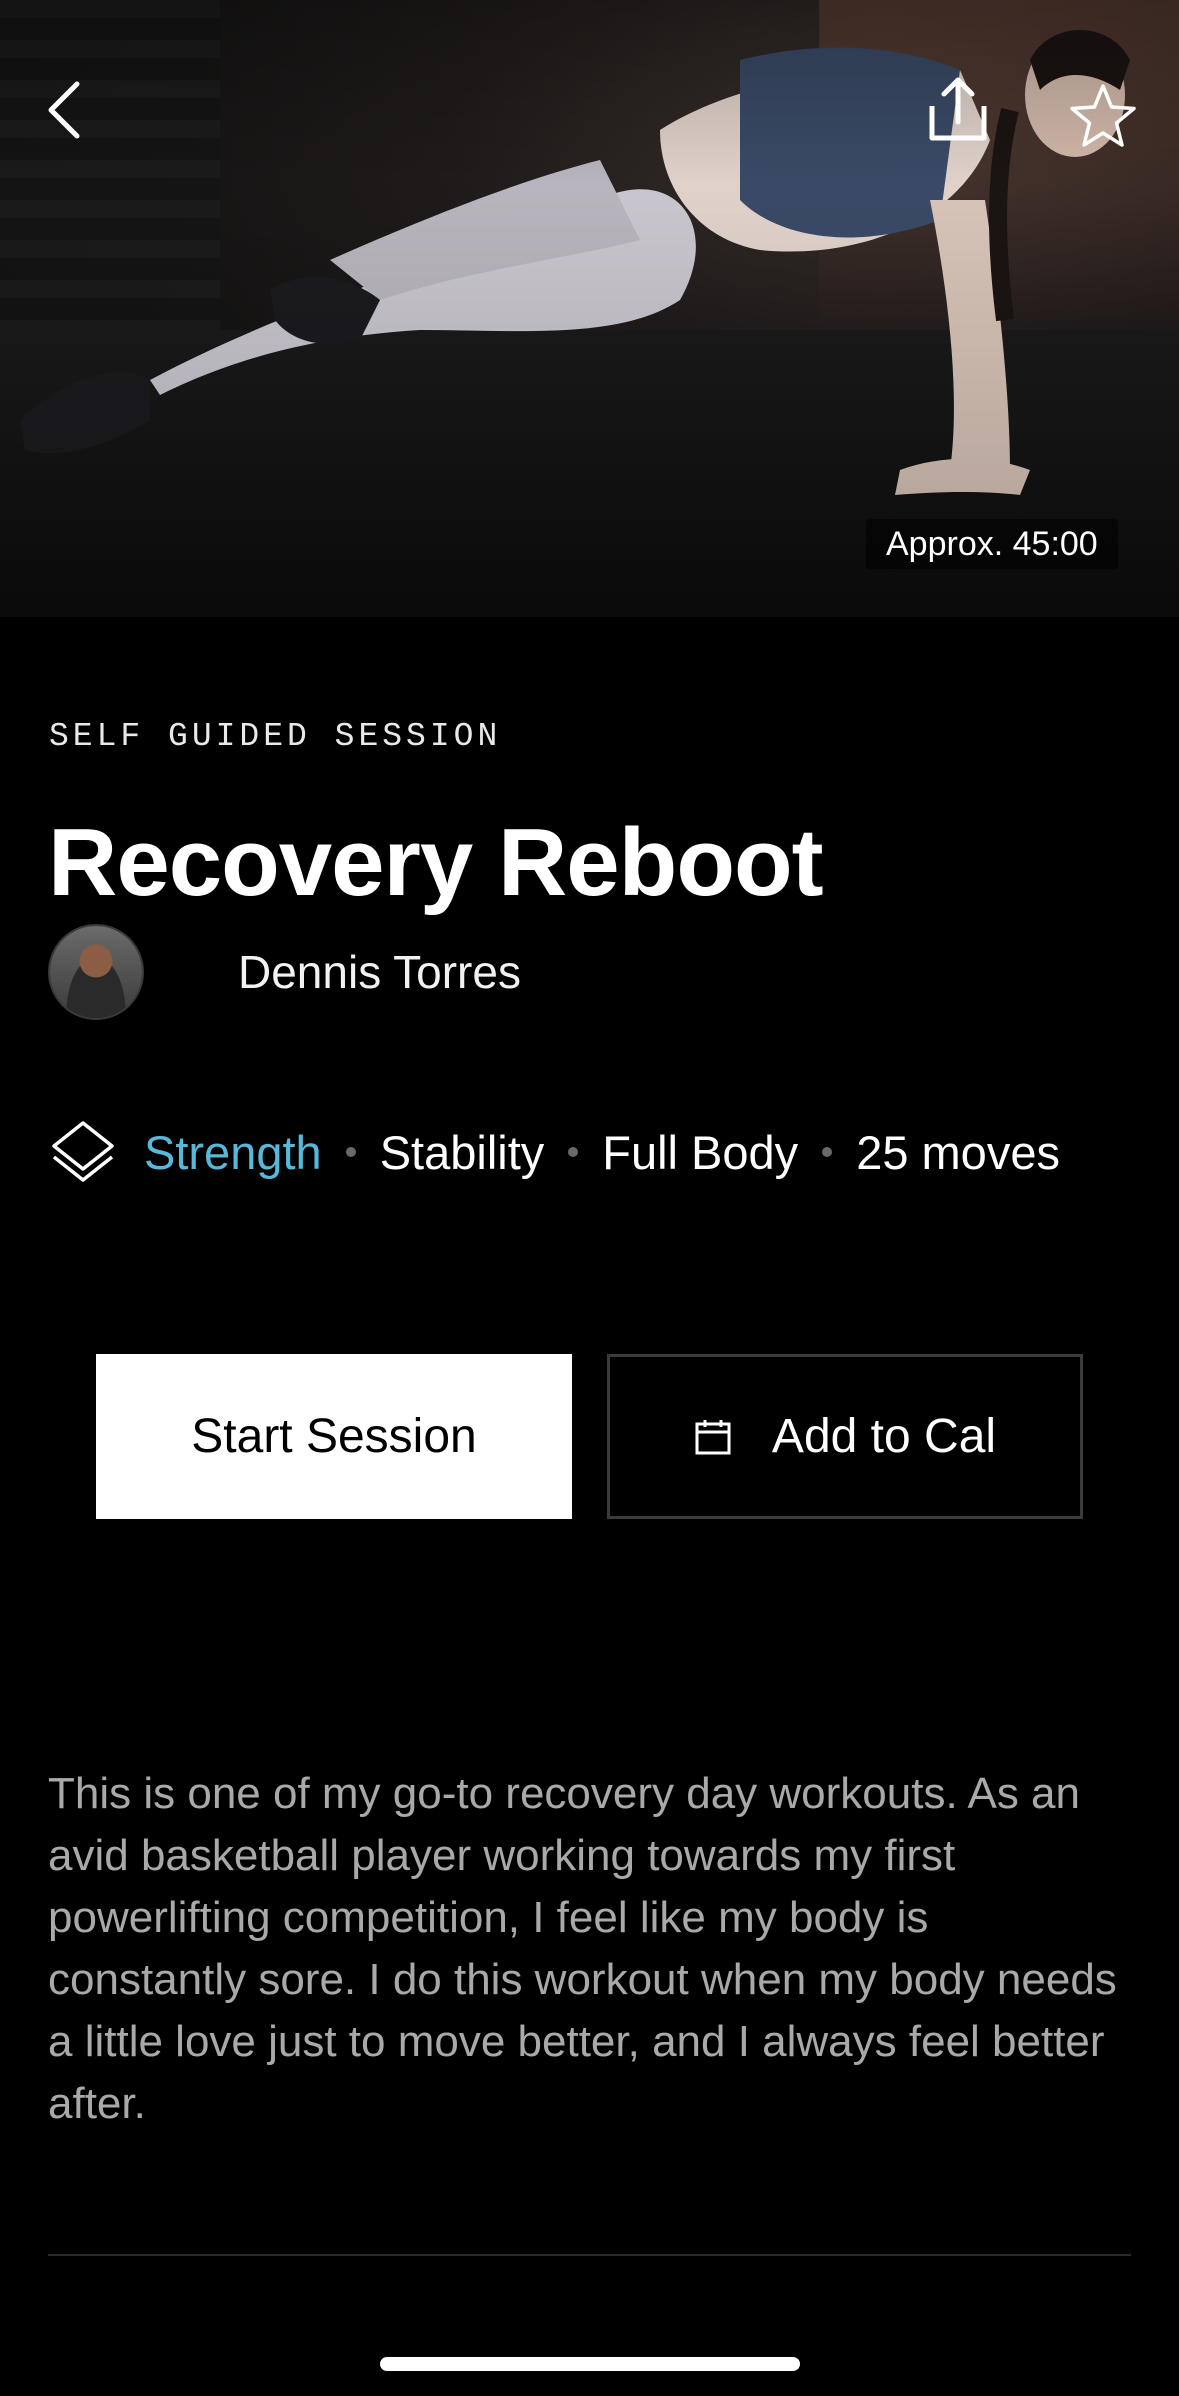  I want to click on home-indicator, so click(590, 2364).